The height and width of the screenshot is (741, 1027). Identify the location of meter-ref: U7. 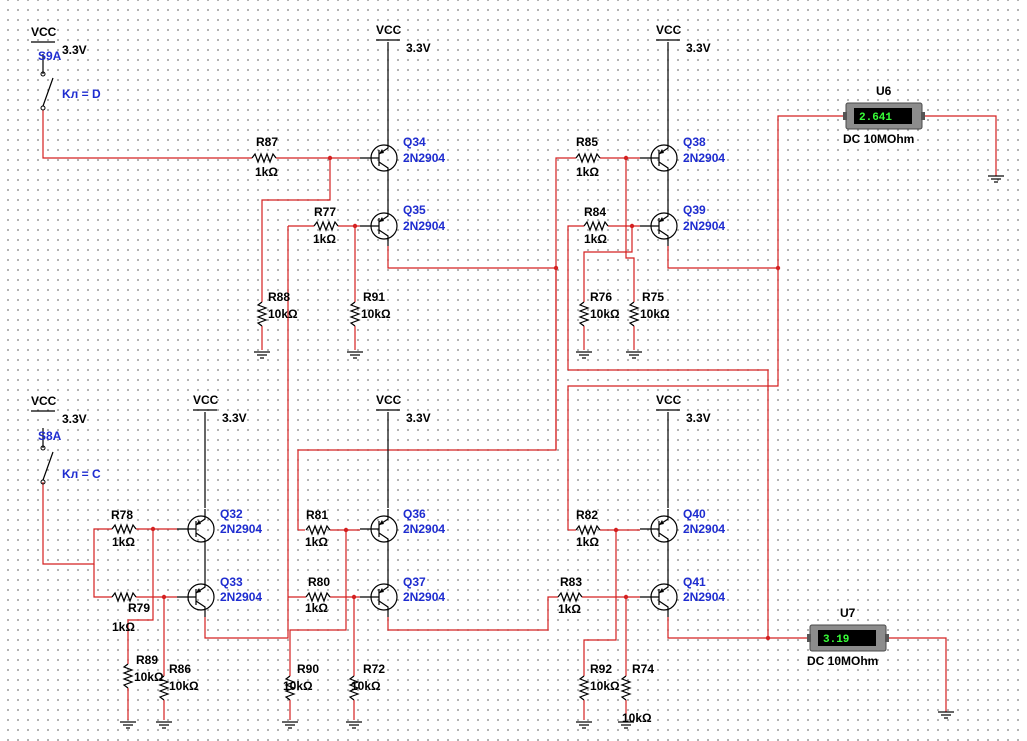
(848, 613).